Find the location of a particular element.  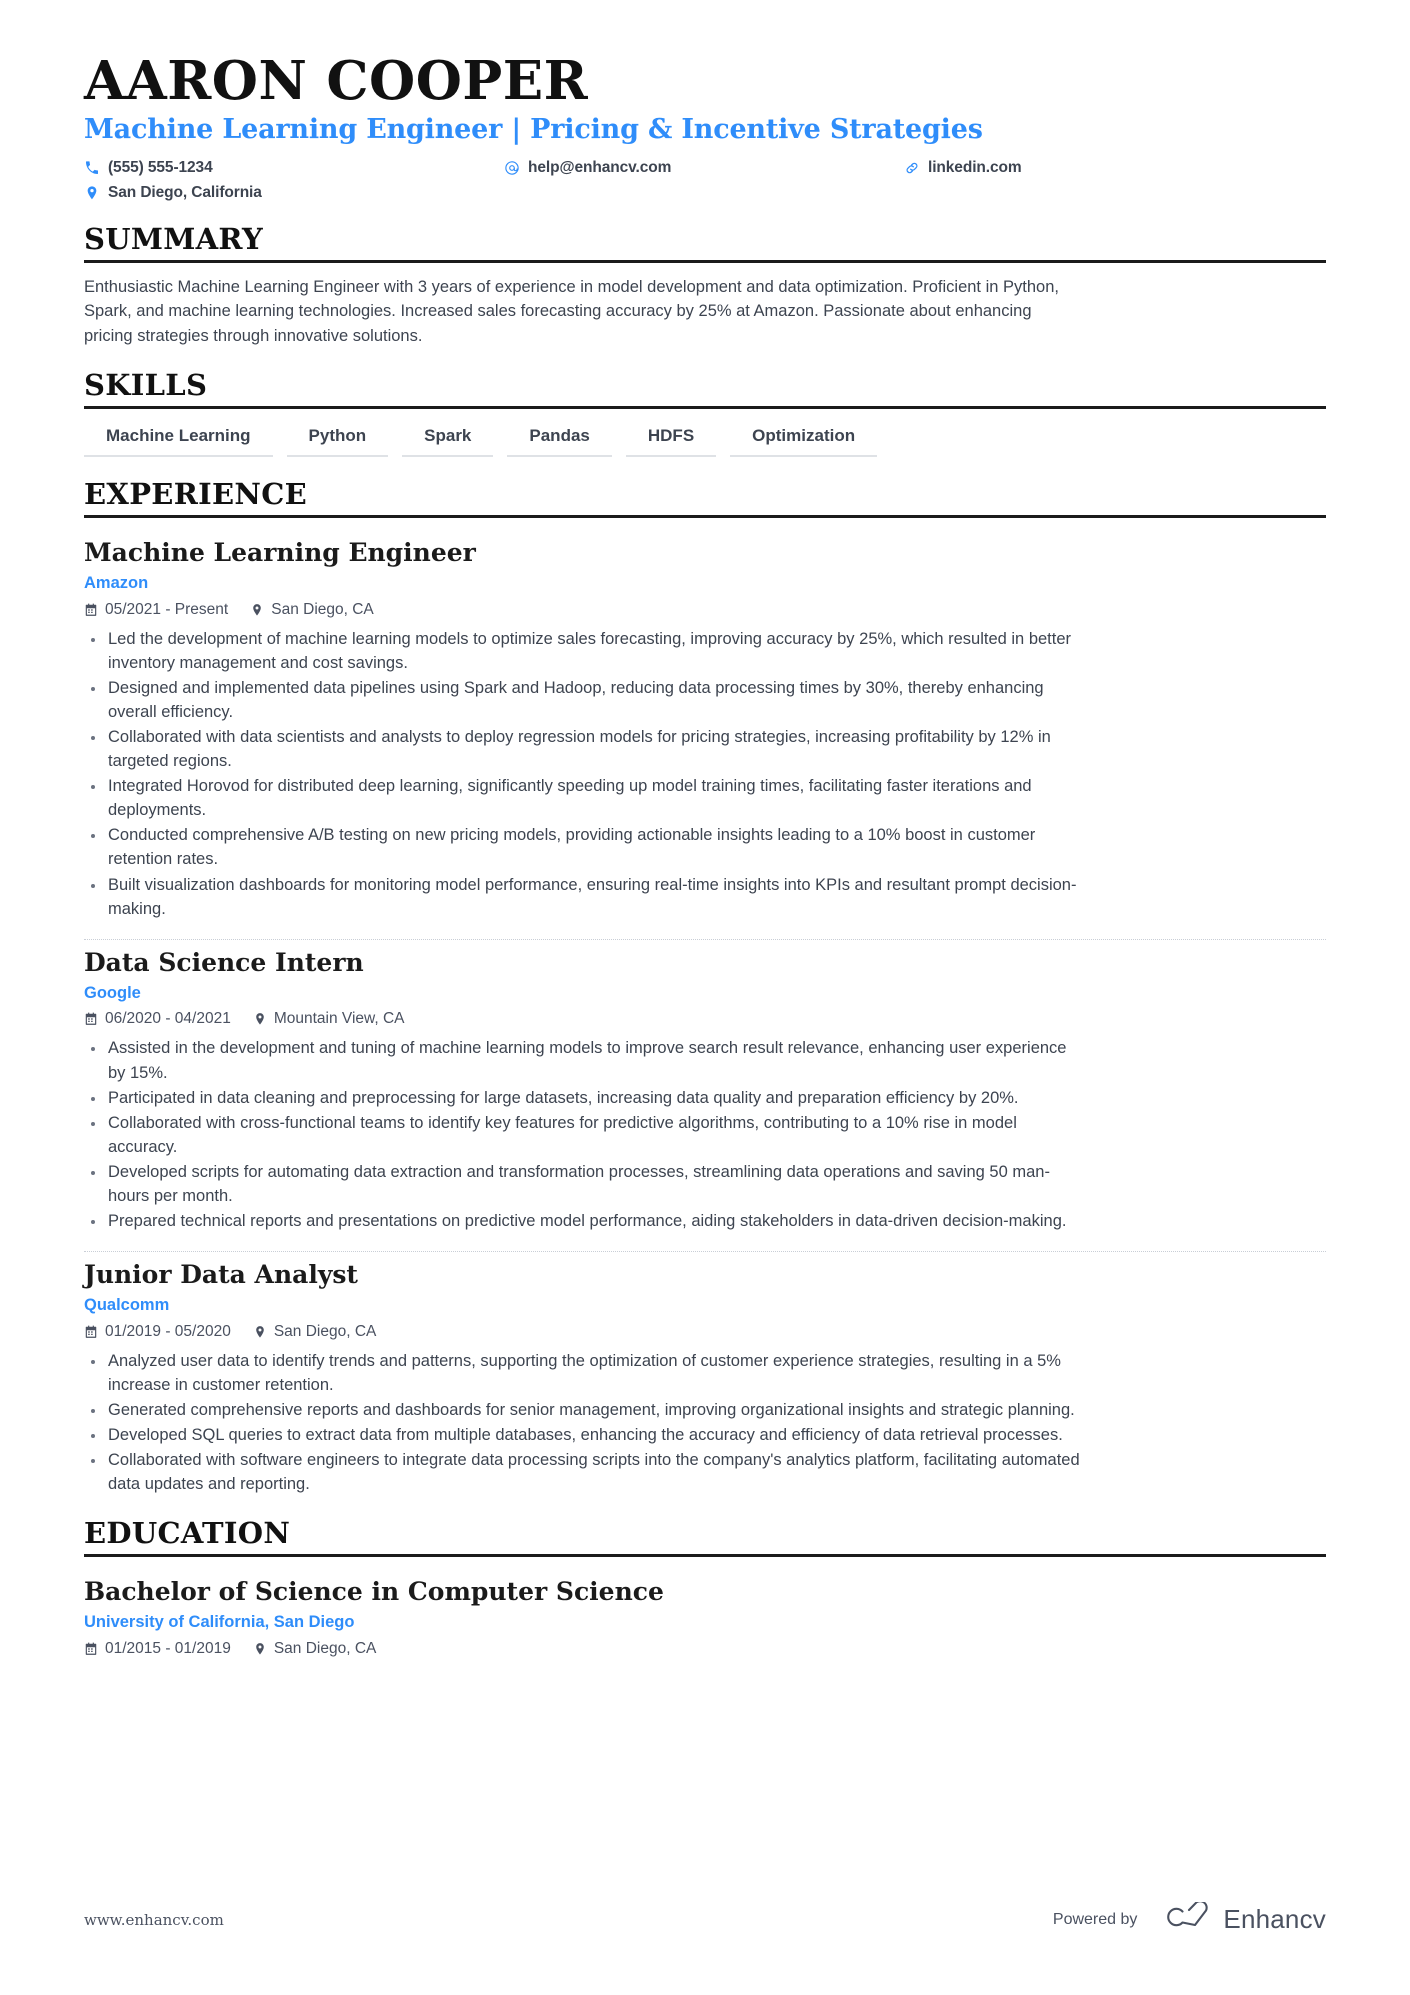

skill-chip: Optimization is located at coordinates (804, 440).